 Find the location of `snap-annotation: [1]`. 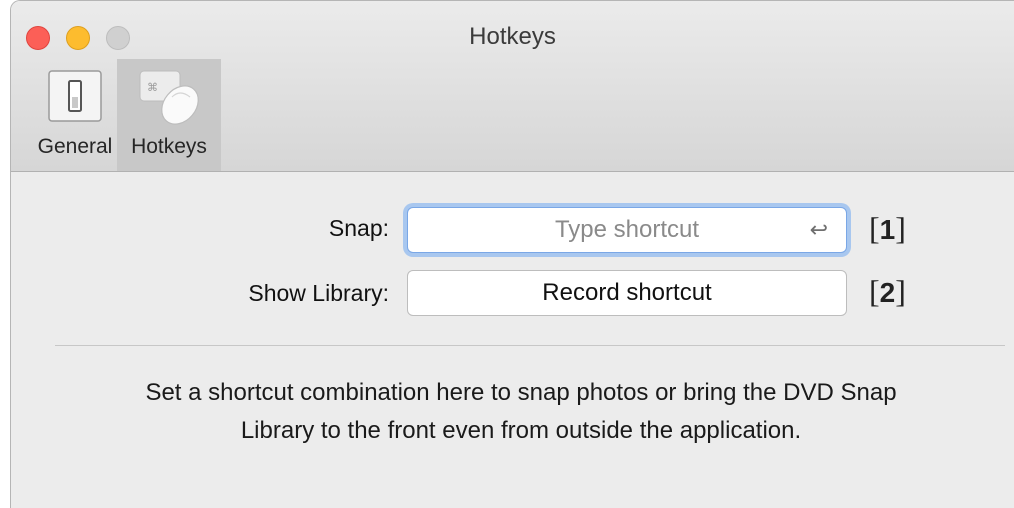

snap-annotation: [1] is located at coordinates (887, 228).